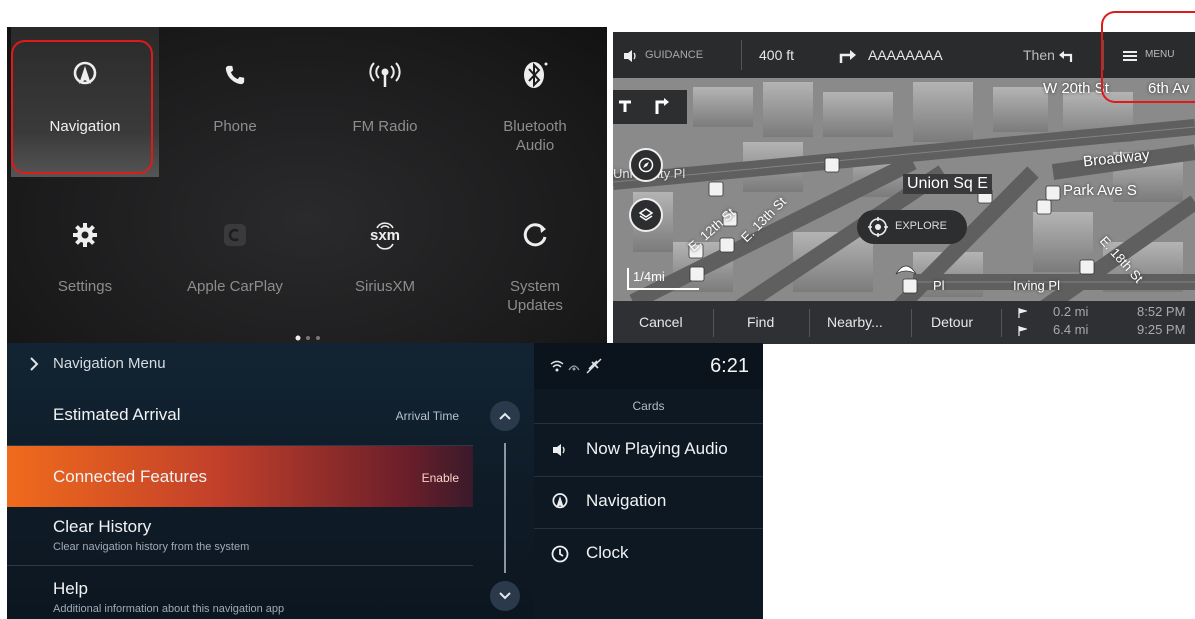 This screenshot has height=619, width=1195. What do you see at coordinates (1076, 88) in the screenshot?
I see `street-label: W 20th St` at bounding box center [1076, 88].